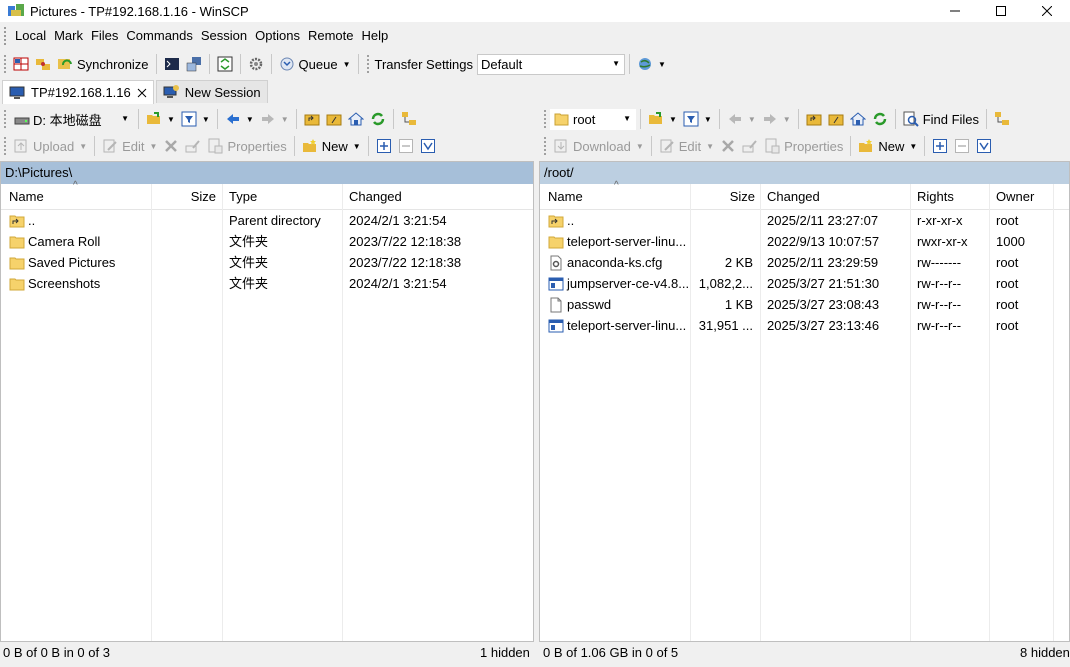 This screenshot has width=1070, height=667. Describe the element at coordinates (315, 64) in the screenshot. I see `queue-button: Queue ▼` at that location.